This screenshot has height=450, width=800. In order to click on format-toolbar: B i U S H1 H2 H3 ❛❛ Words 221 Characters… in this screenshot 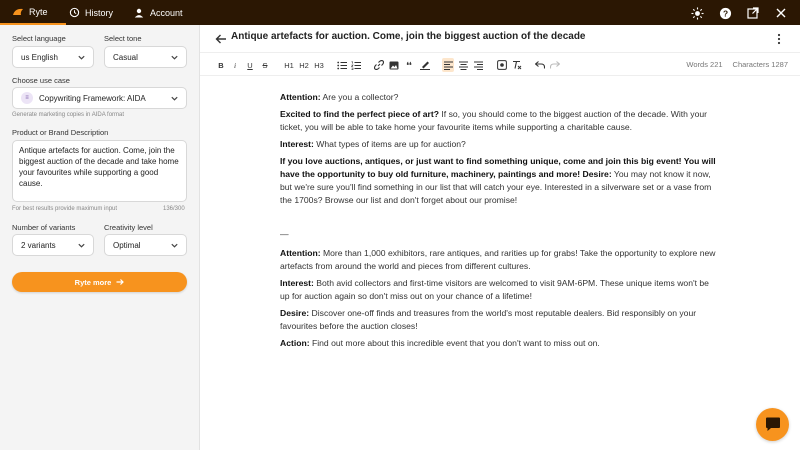, I will do `click(500, 64)`.